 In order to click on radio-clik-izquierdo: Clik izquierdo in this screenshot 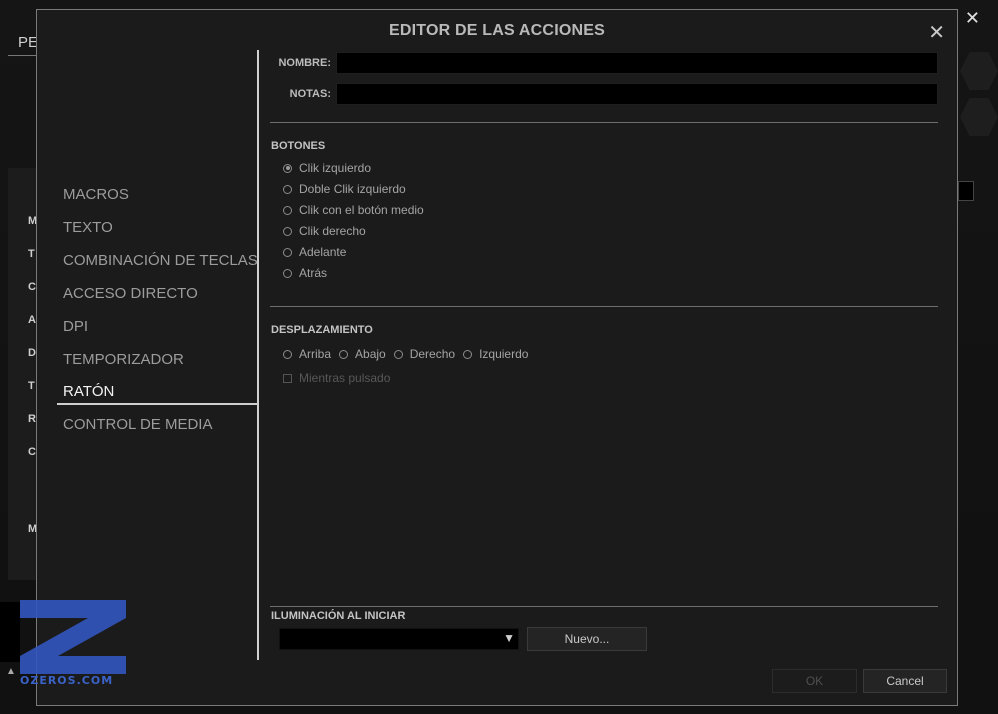, I will do `click(327, 168)`.